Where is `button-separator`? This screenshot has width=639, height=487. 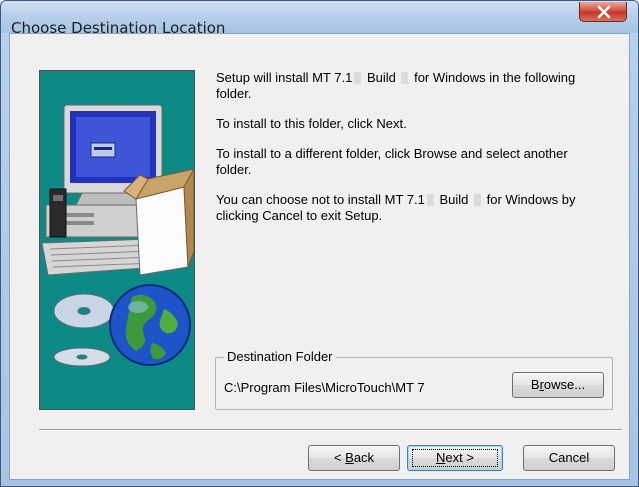
button-separator is located at coordinates (330, 430).